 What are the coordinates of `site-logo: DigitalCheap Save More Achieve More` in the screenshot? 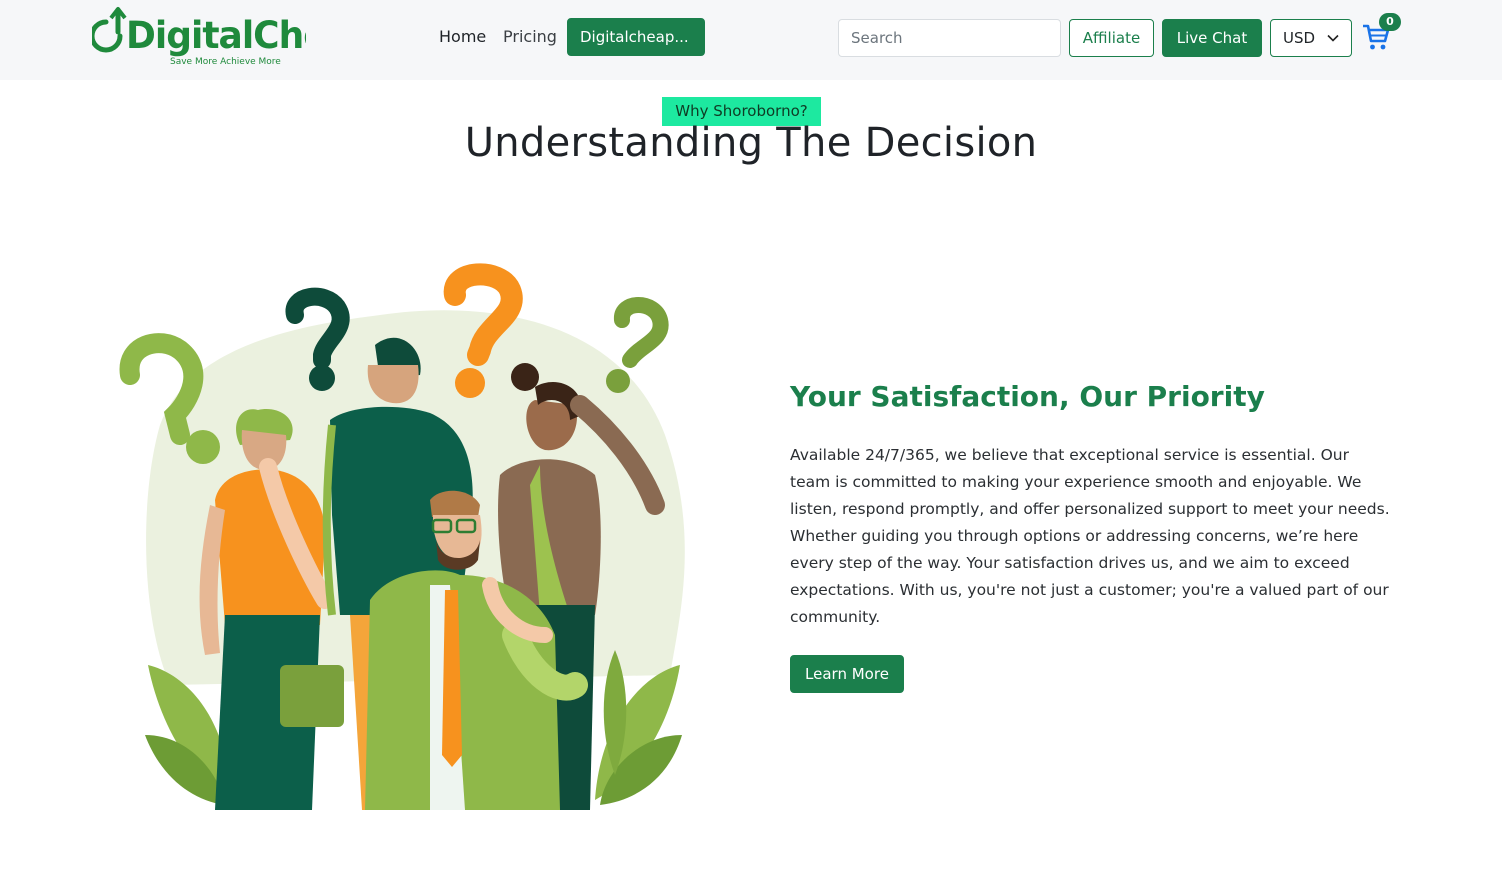 It's located at (232, 38).